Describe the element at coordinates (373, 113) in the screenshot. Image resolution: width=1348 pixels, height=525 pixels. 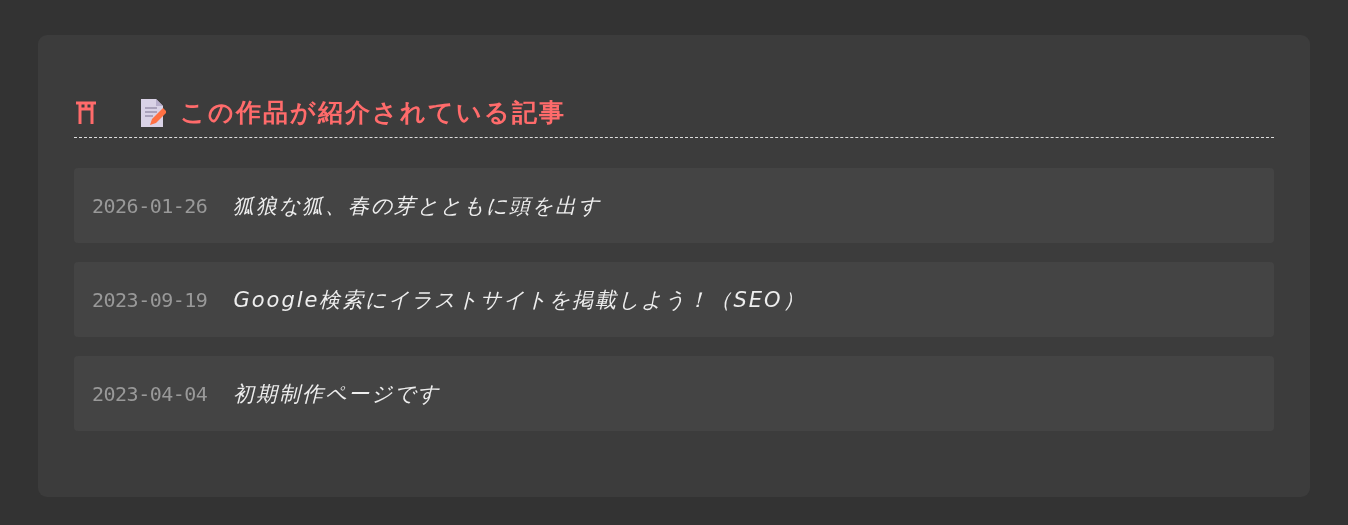
I see `section-title: この作品が紹介されている記事` at that location.